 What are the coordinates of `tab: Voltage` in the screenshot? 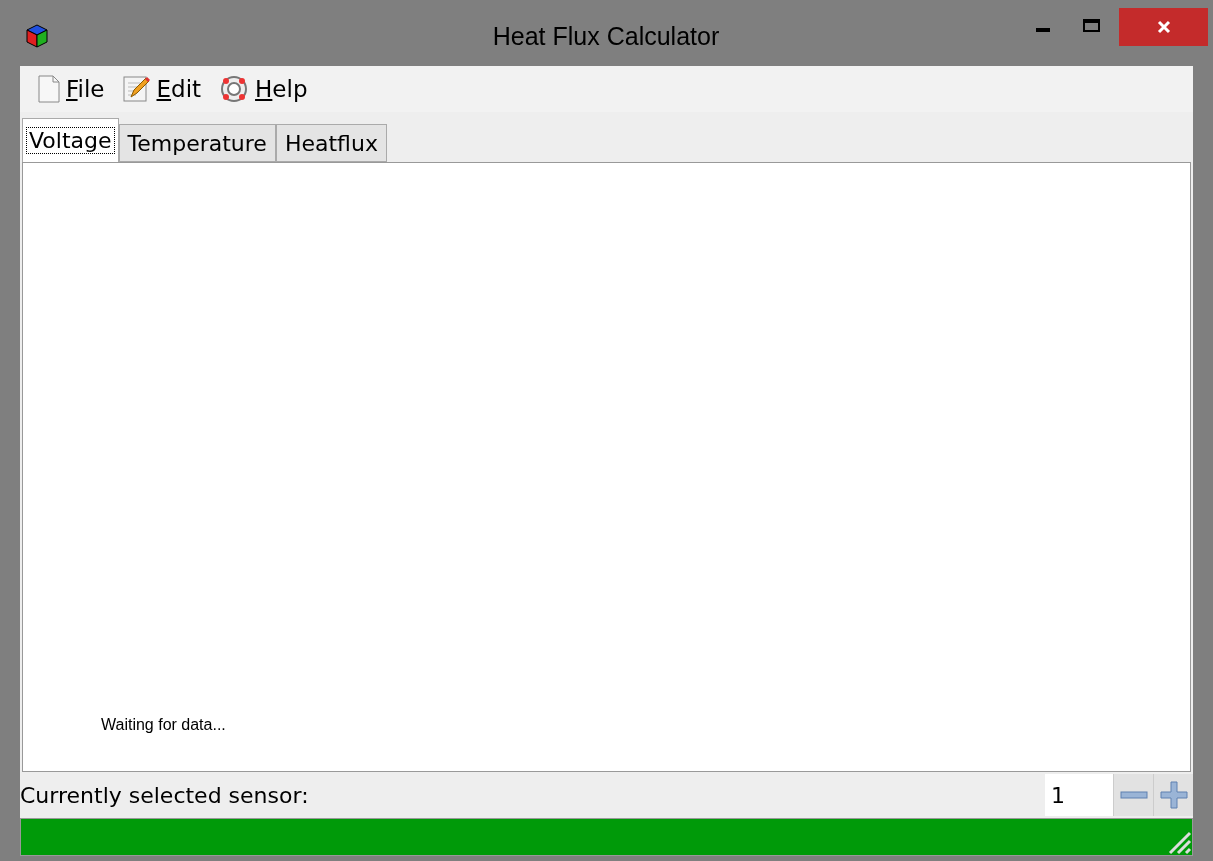 It's located at (70, 140).